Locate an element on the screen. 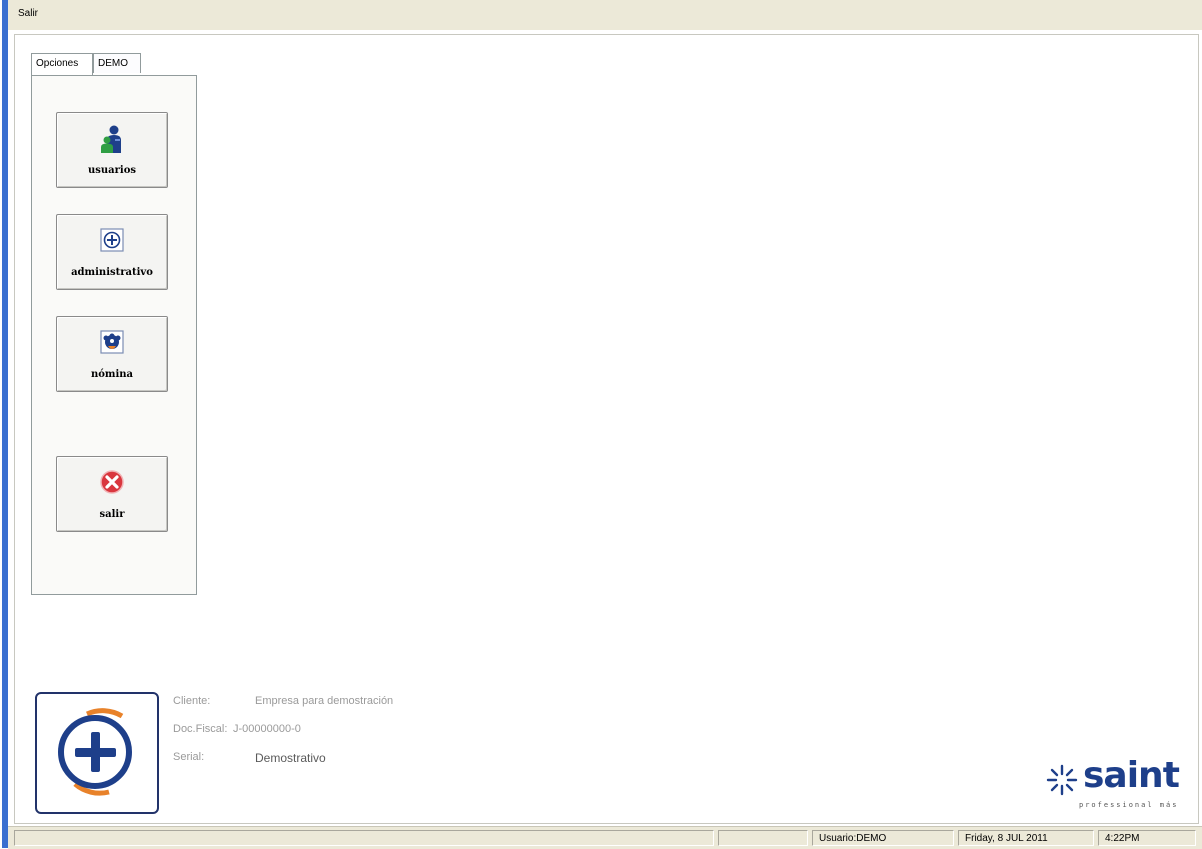  nomina-button: nómina is located at coordinates (112, 354).